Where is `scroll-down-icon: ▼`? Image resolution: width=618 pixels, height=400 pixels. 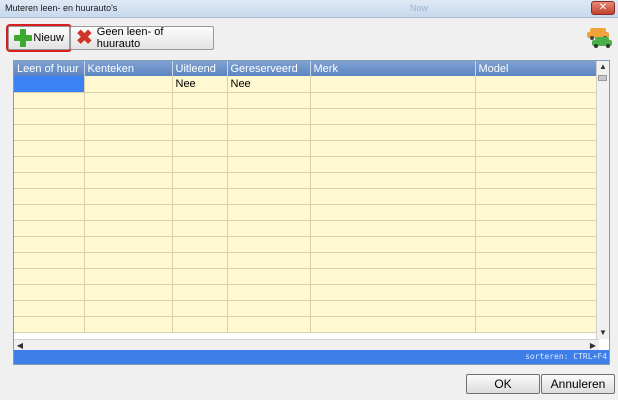 scroll-down-icon: ▼ is located at coordinates (603, 333).